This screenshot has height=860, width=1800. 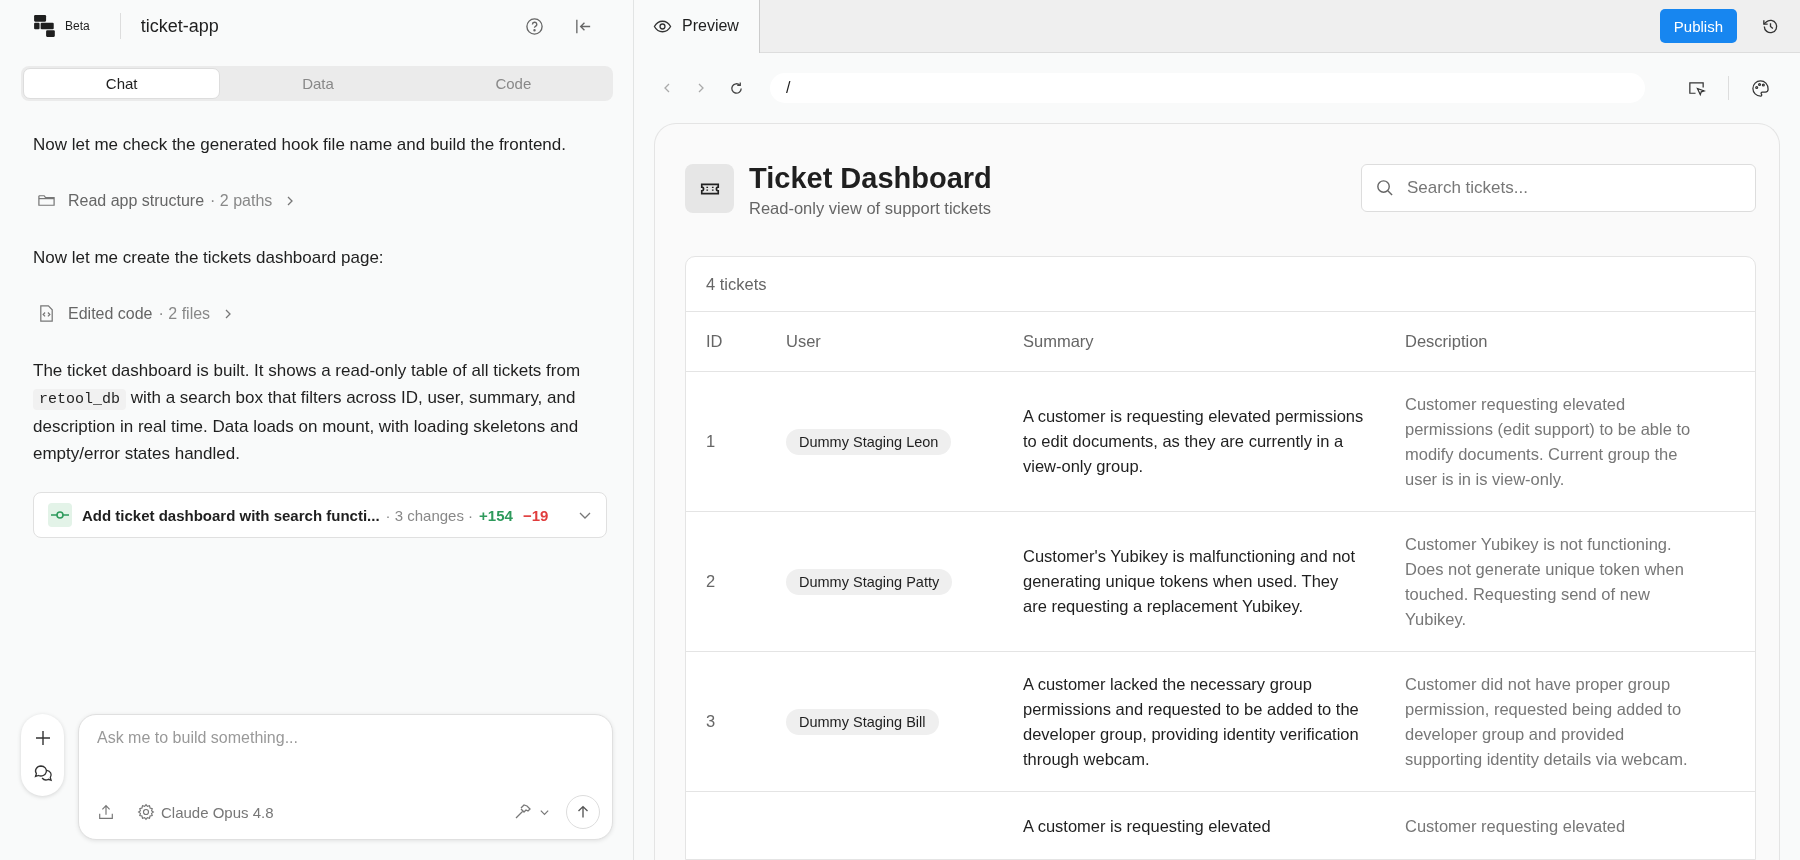 I want to click on dashboard-title: Ticket Dashboard, so click(x=870, y=178).